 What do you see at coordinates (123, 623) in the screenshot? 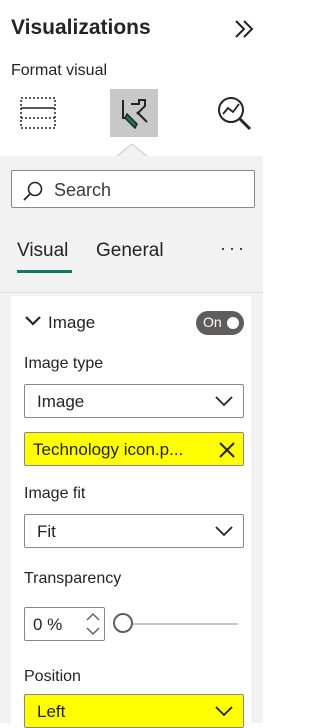
I see `transparency-slider-thumb` at bounding box center [123, 623].